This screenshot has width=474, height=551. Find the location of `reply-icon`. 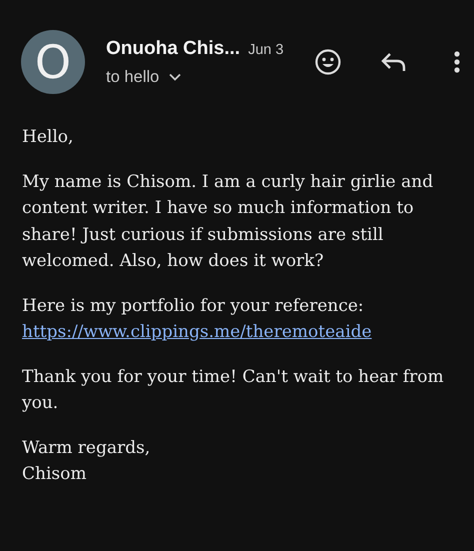

reply-icon is located at coordinates (394, 62).